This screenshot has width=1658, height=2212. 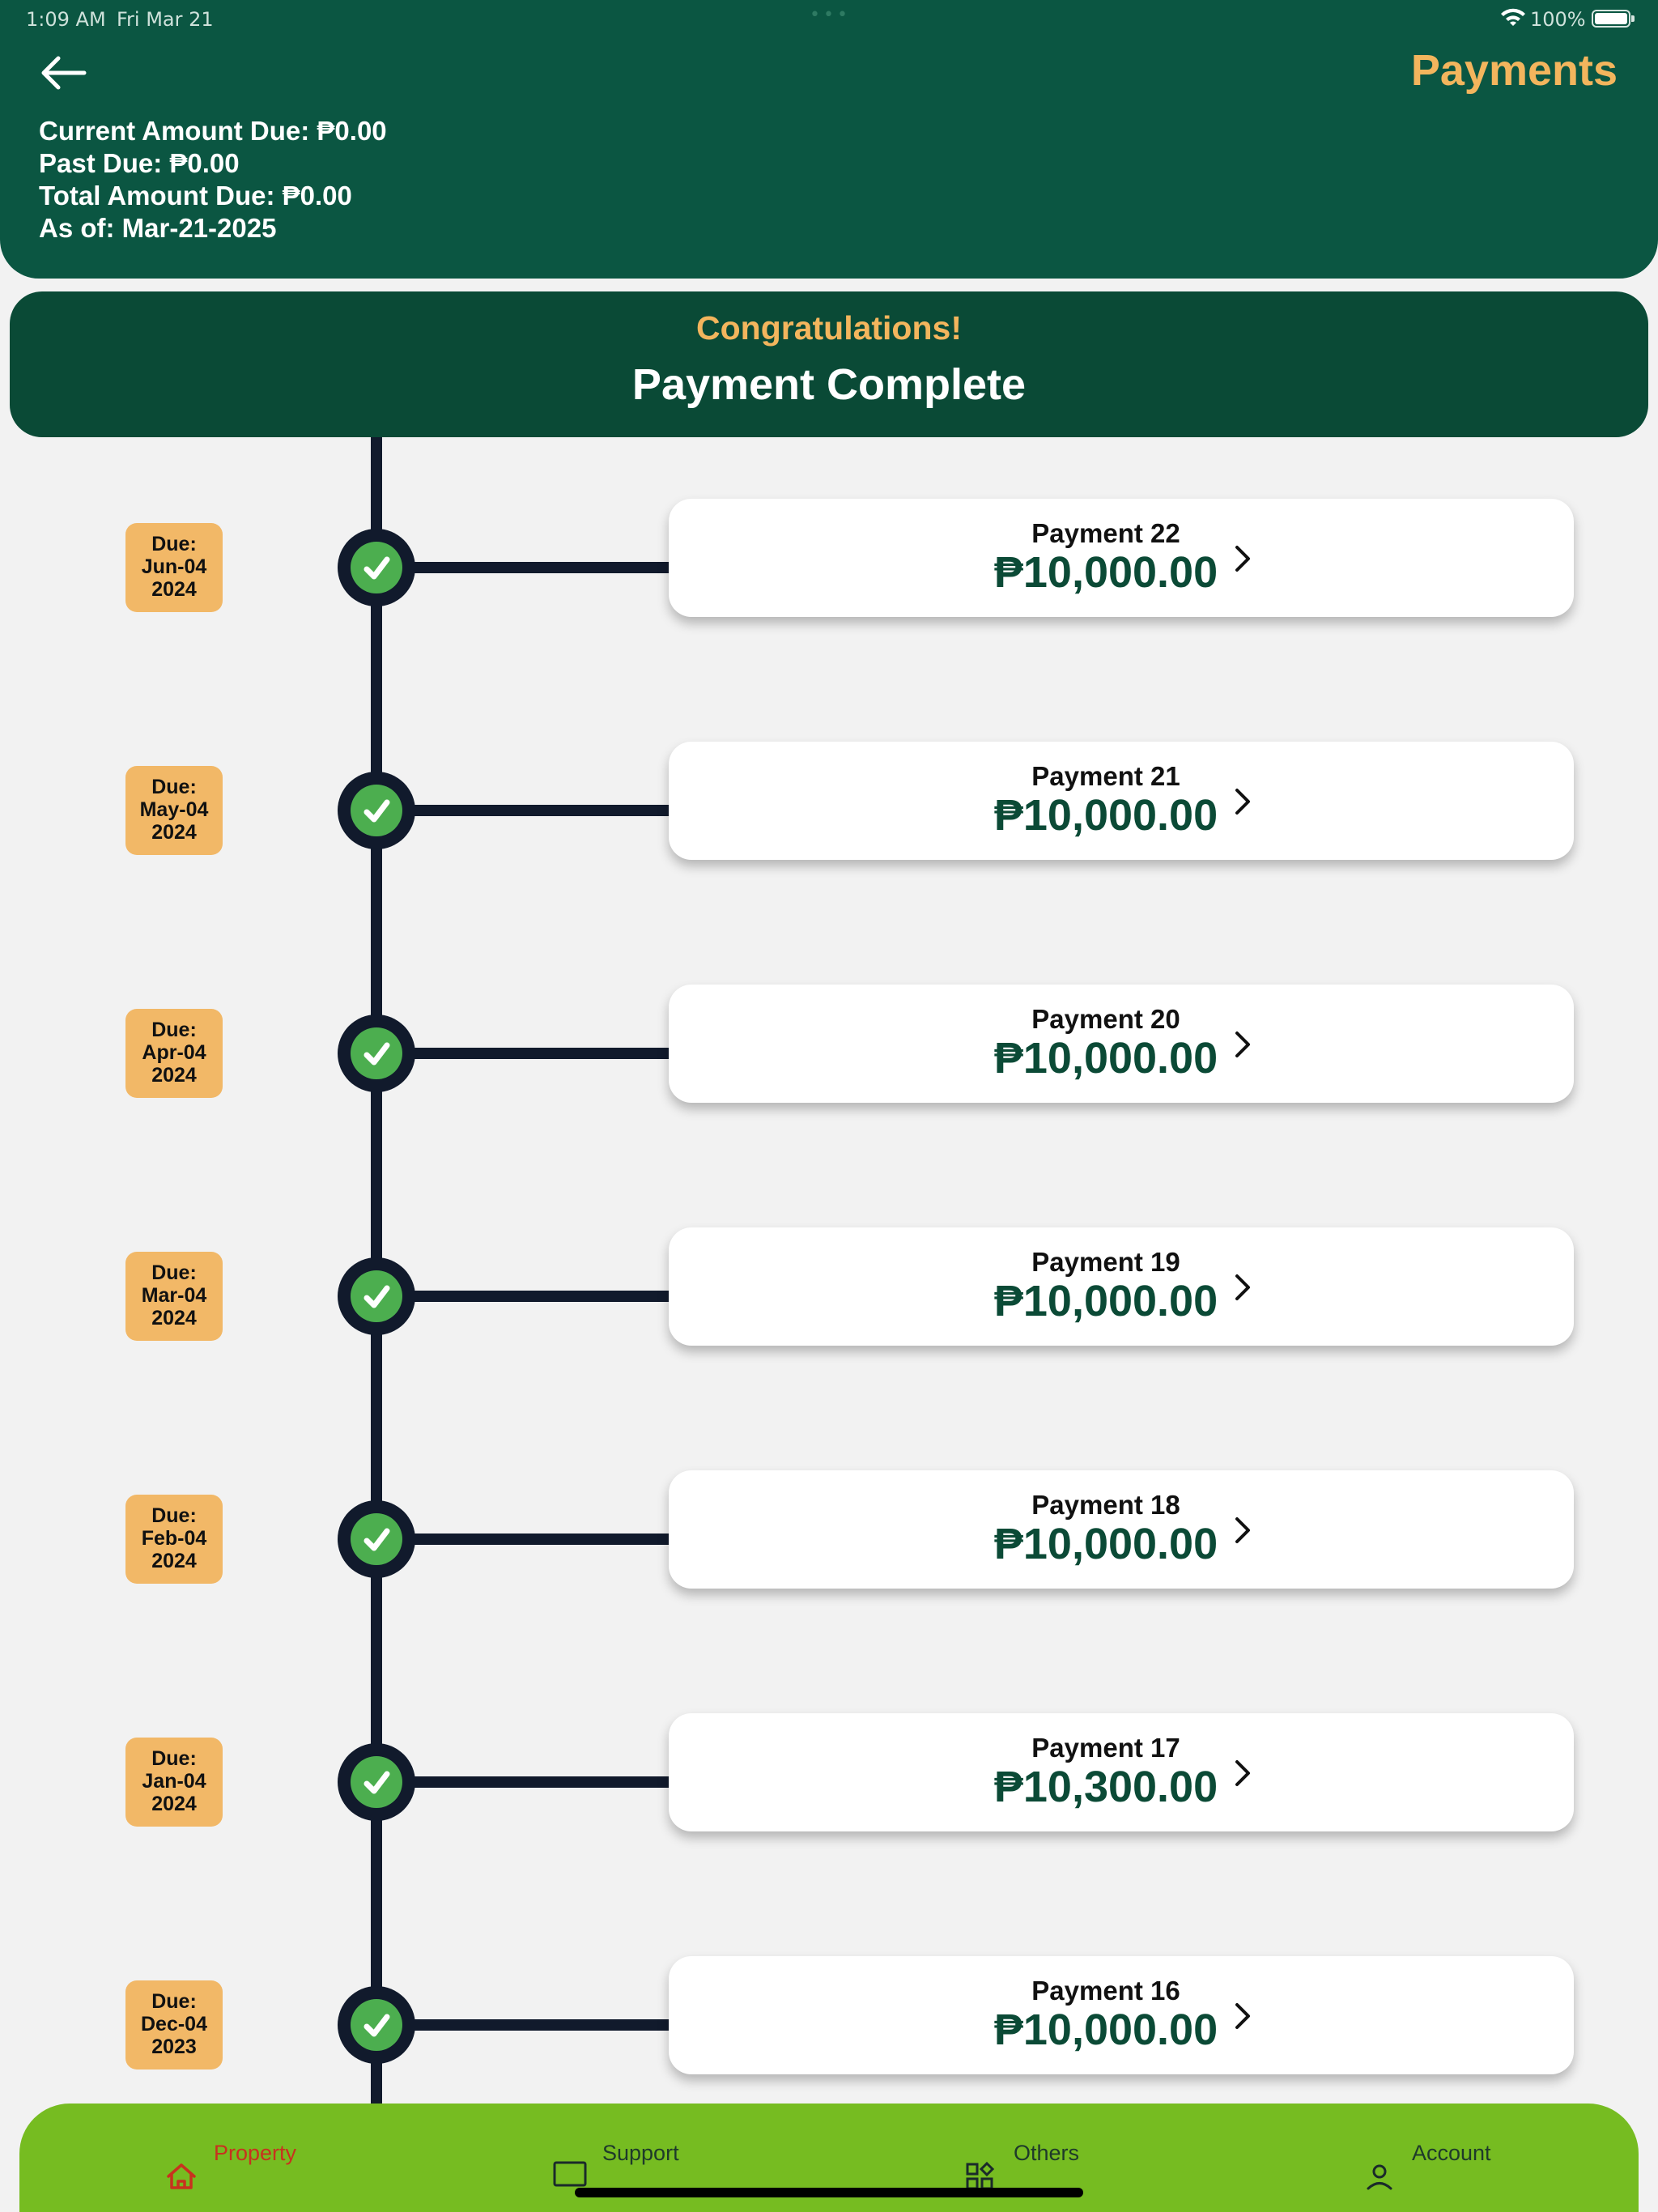 What do you see at coordinates (174, 2024) in the screenshot?
I see `due-date: Dec-04` at bounding box center [174, 2024].